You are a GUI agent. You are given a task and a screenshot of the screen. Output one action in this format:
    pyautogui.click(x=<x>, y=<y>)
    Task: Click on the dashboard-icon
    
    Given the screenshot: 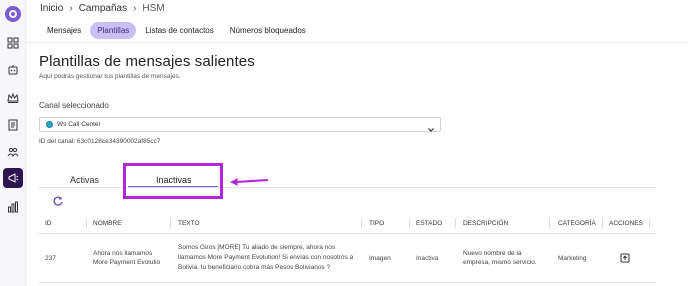 What is the action you would take?
    pyautogui.click(x=13, y=43)
    